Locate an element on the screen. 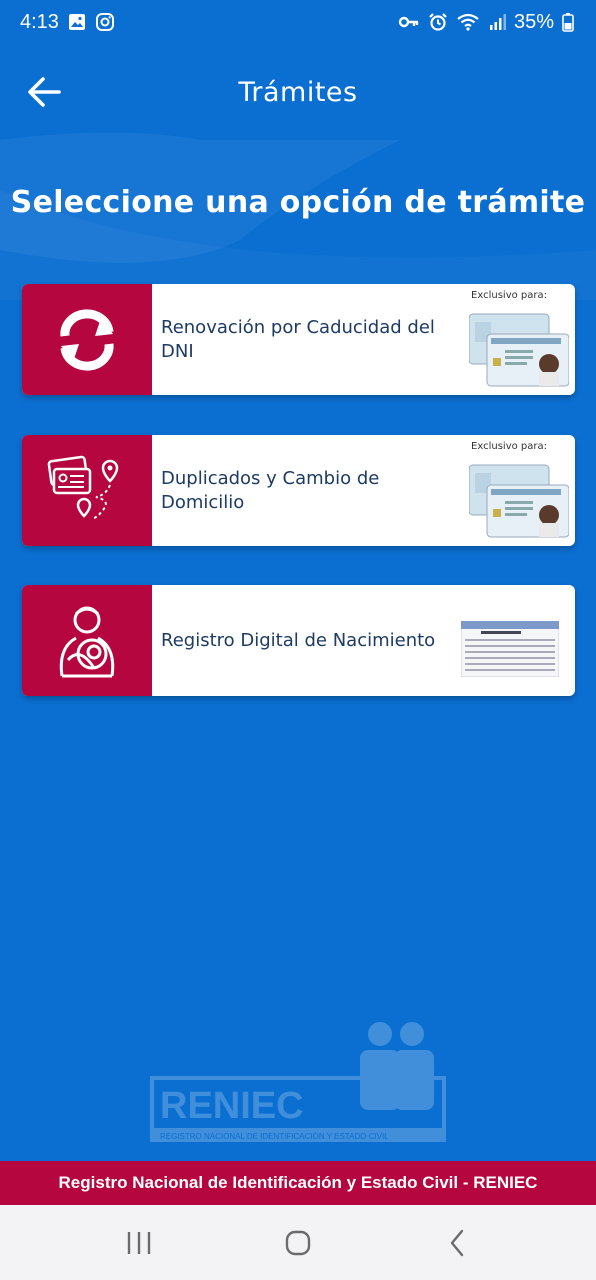 The image size is (596, 1280). arrow-left-icon is located at coordinates (44, 92).